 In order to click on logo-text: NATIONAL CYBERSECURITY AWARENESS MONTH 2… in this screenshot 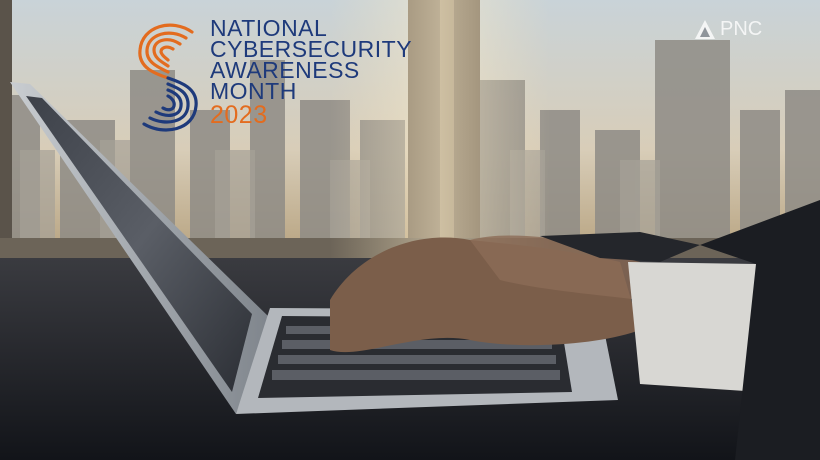, I will do `click(311, 73)`.